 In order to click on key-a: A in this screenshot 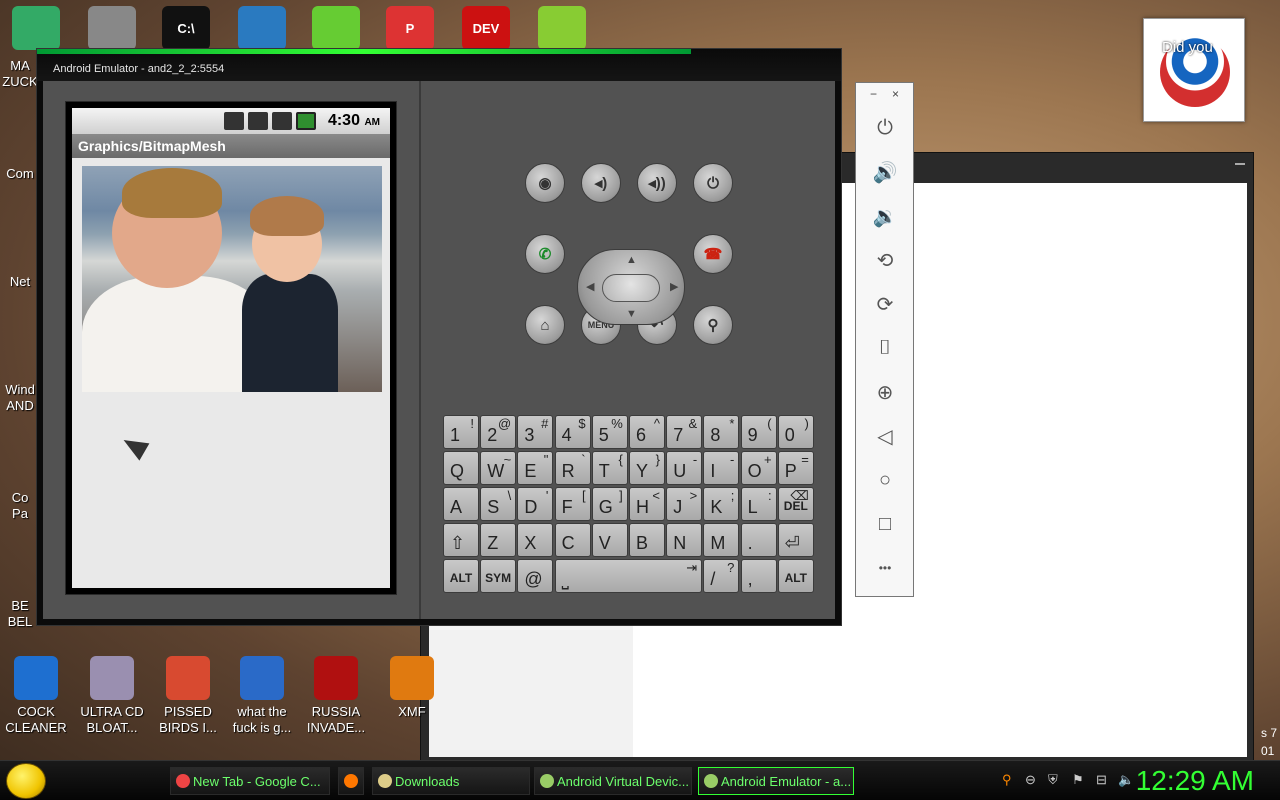, I will do `click(461, 504)`.